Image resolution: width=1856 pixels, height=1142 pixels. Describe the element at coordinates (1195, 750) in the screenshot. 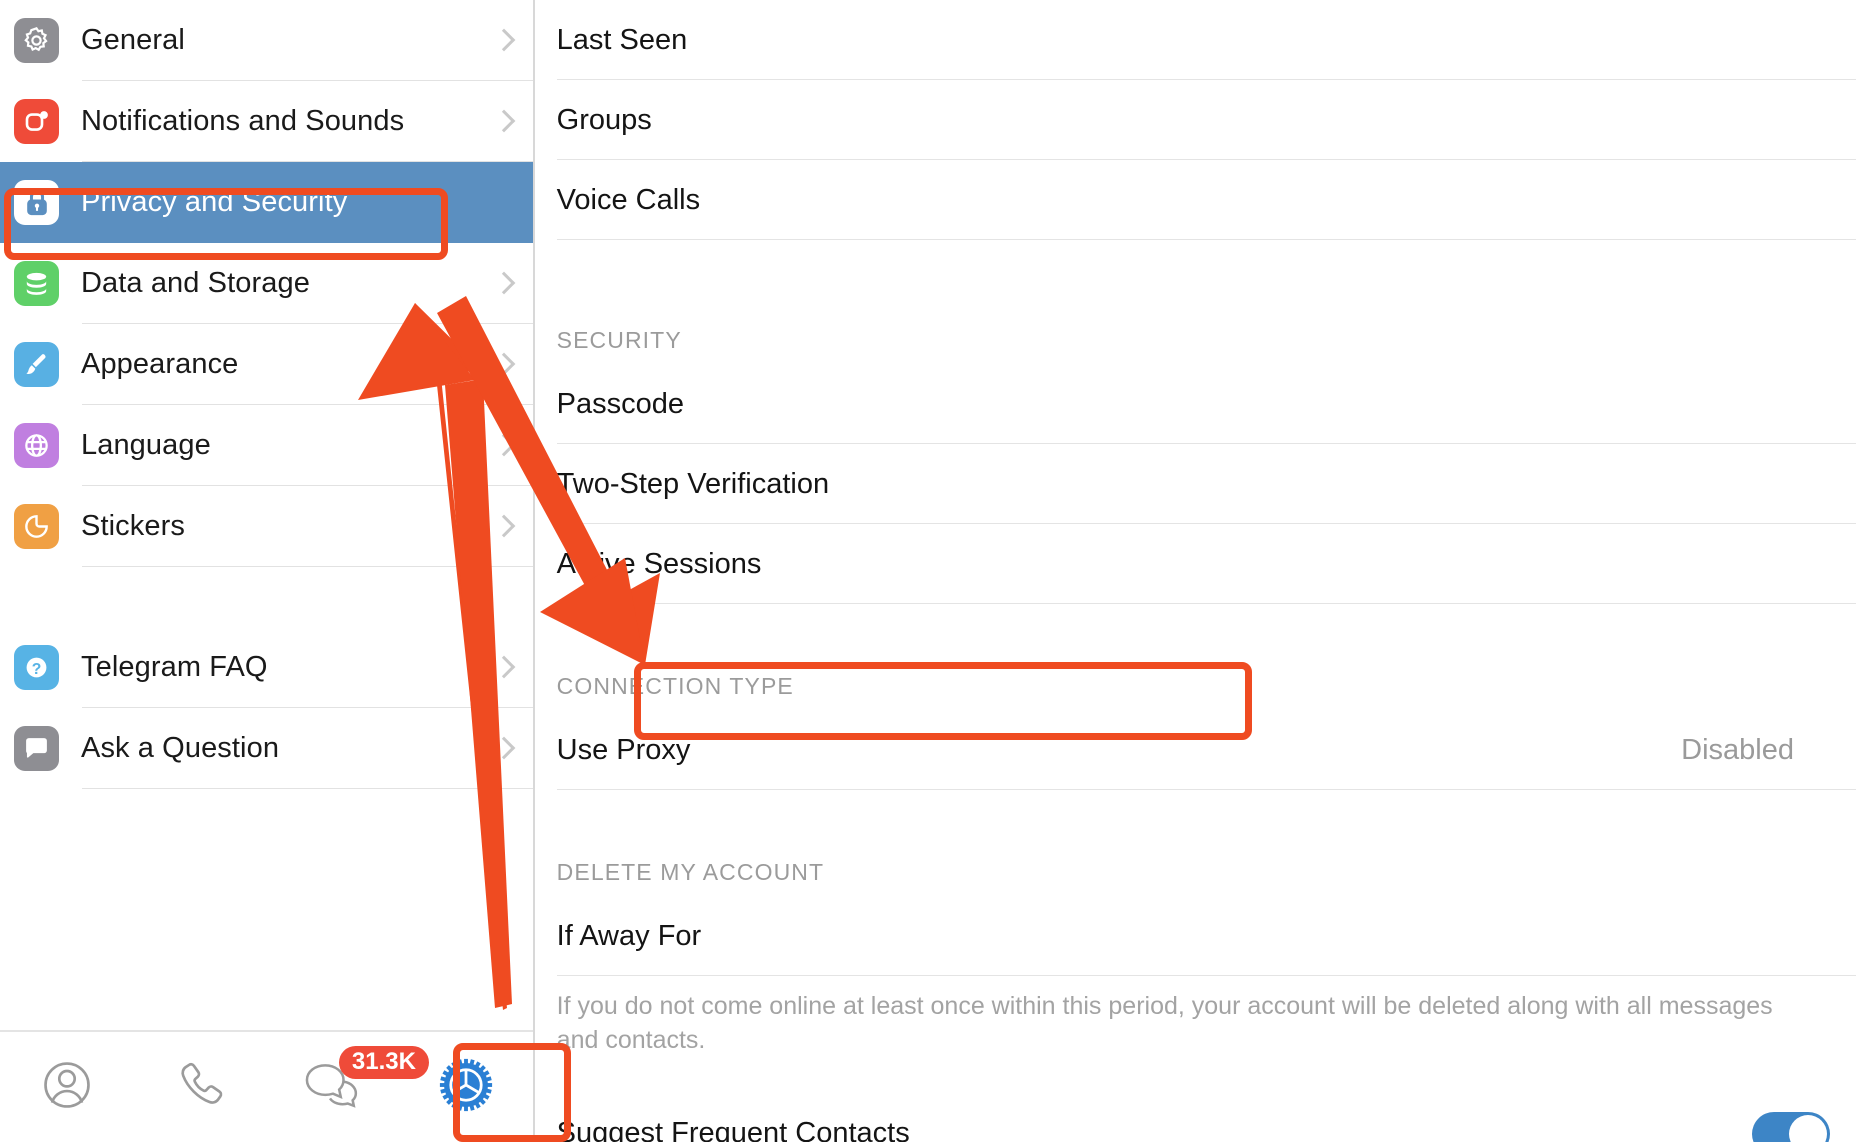

I see `setting-row-use-proxy: Use Proxy Disabled` at that location.